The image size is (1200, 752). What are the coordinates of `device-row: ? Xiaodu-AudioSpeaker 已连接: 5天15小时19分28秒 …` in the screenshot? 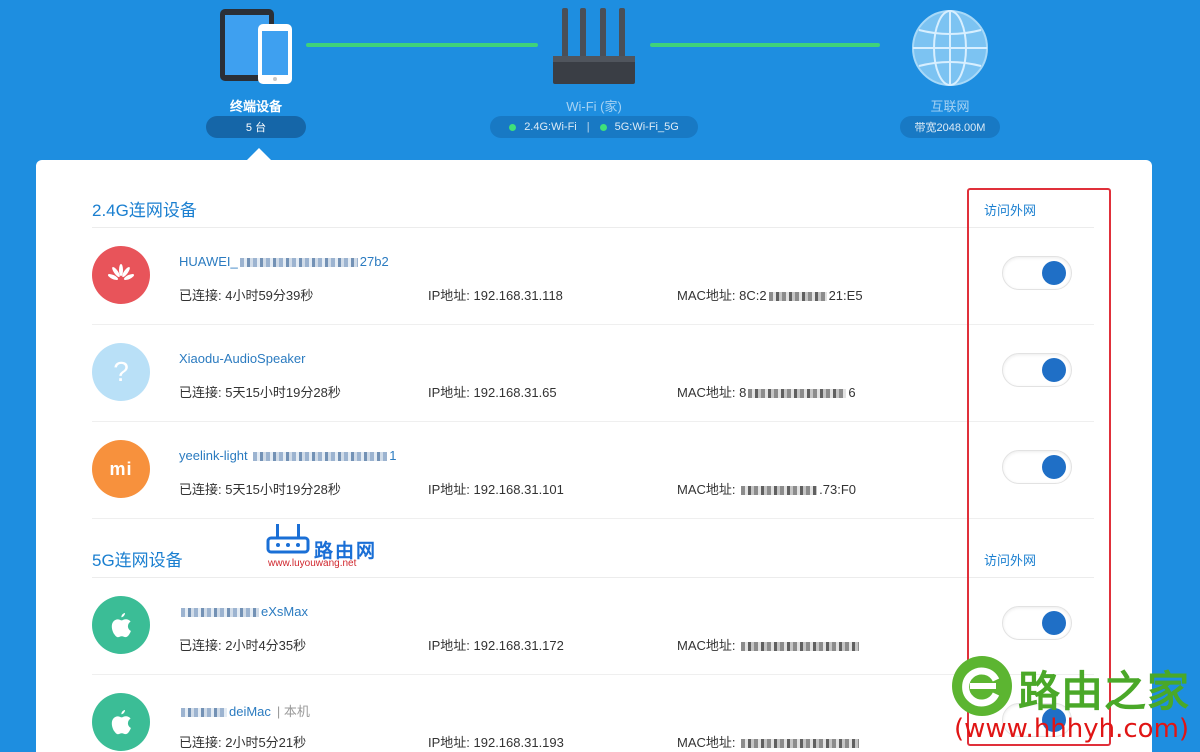 It's located at (593, 373).